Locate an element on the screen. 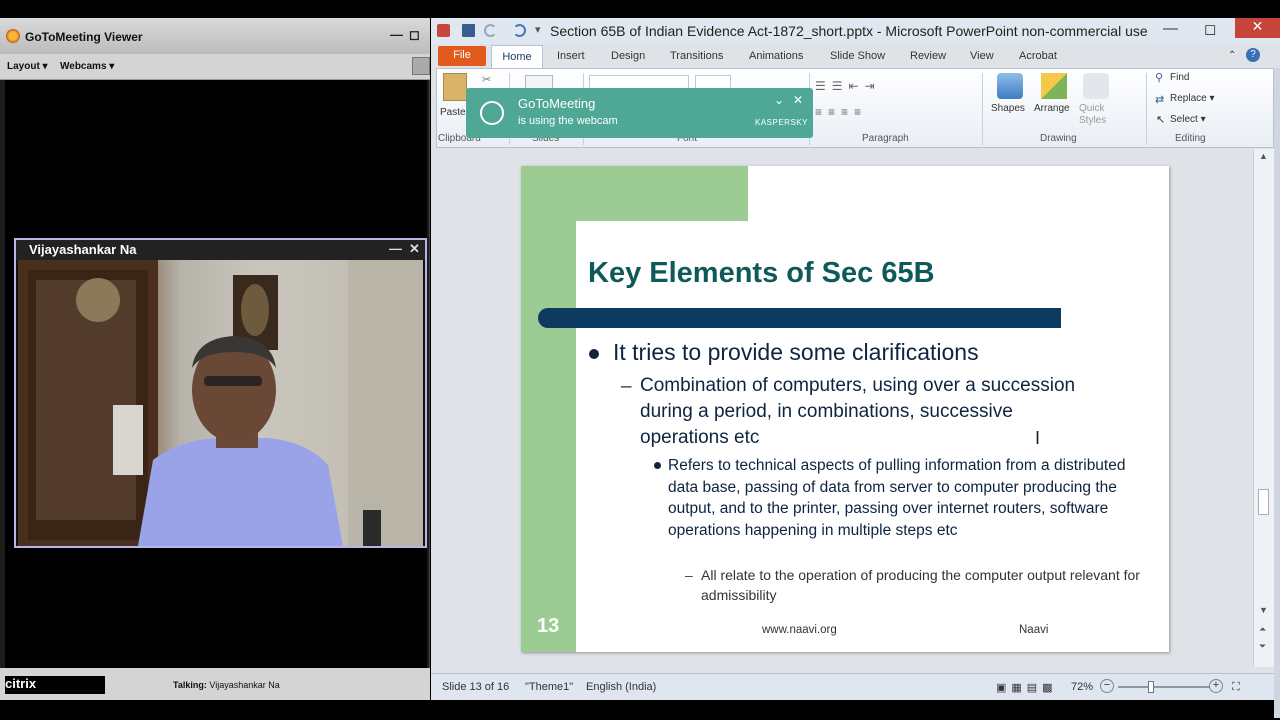  find-button: Find is located at coordinates (1179, 77).